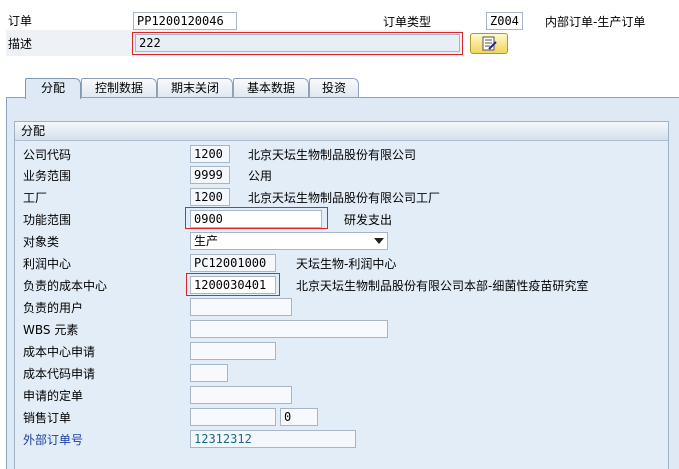 The width and height of the screenshot is (679, 469). What do you see at coordinates (379, 241) in the screenshot?
I see `chevron-down-icon` at bounding box center [379, 241].